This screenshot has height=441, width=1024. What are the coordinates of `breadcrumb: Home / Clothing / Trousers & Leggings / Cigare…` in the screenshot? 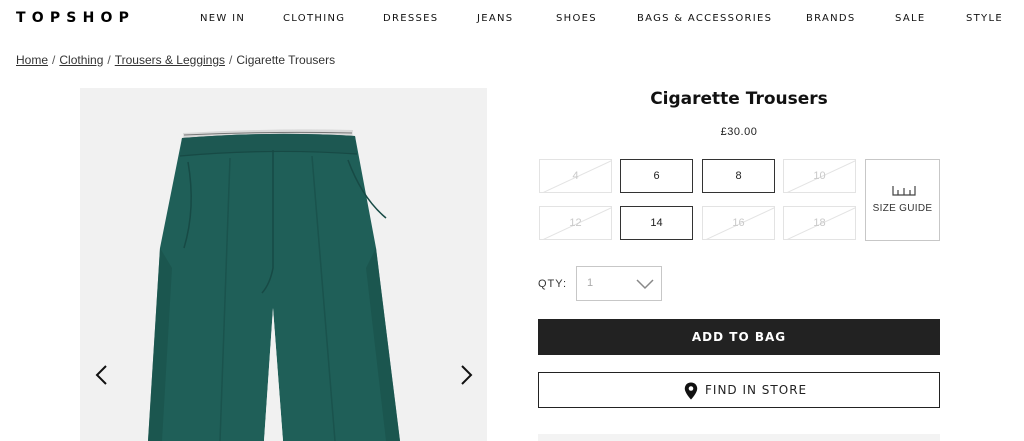 It's located at (175, 60).